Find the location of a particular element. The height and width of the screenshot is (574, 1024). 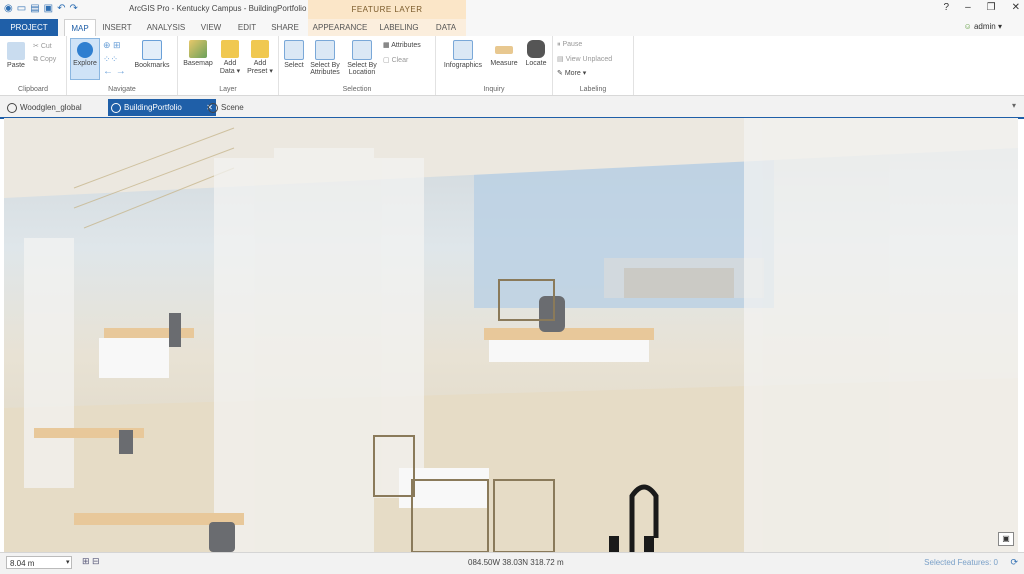

tab-scene: Scene is located at coordinates (233, 107).